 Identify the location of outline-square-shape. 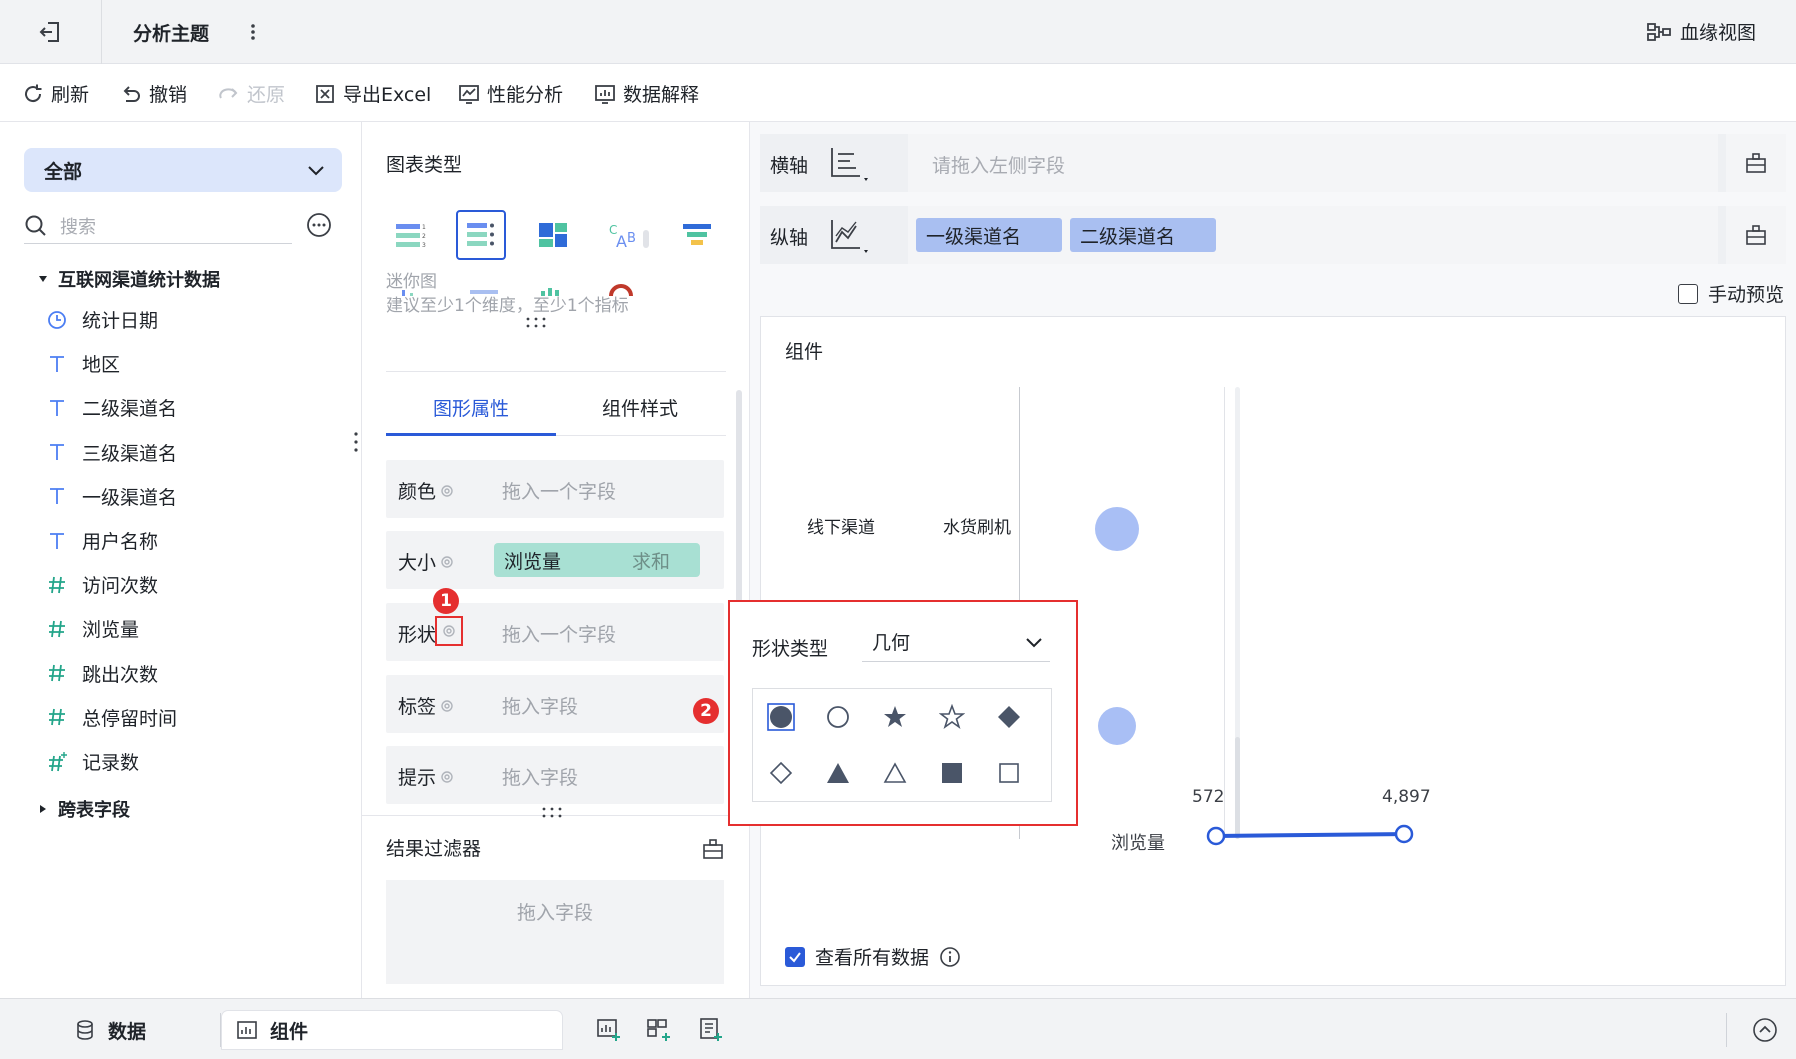
(1009, 773).